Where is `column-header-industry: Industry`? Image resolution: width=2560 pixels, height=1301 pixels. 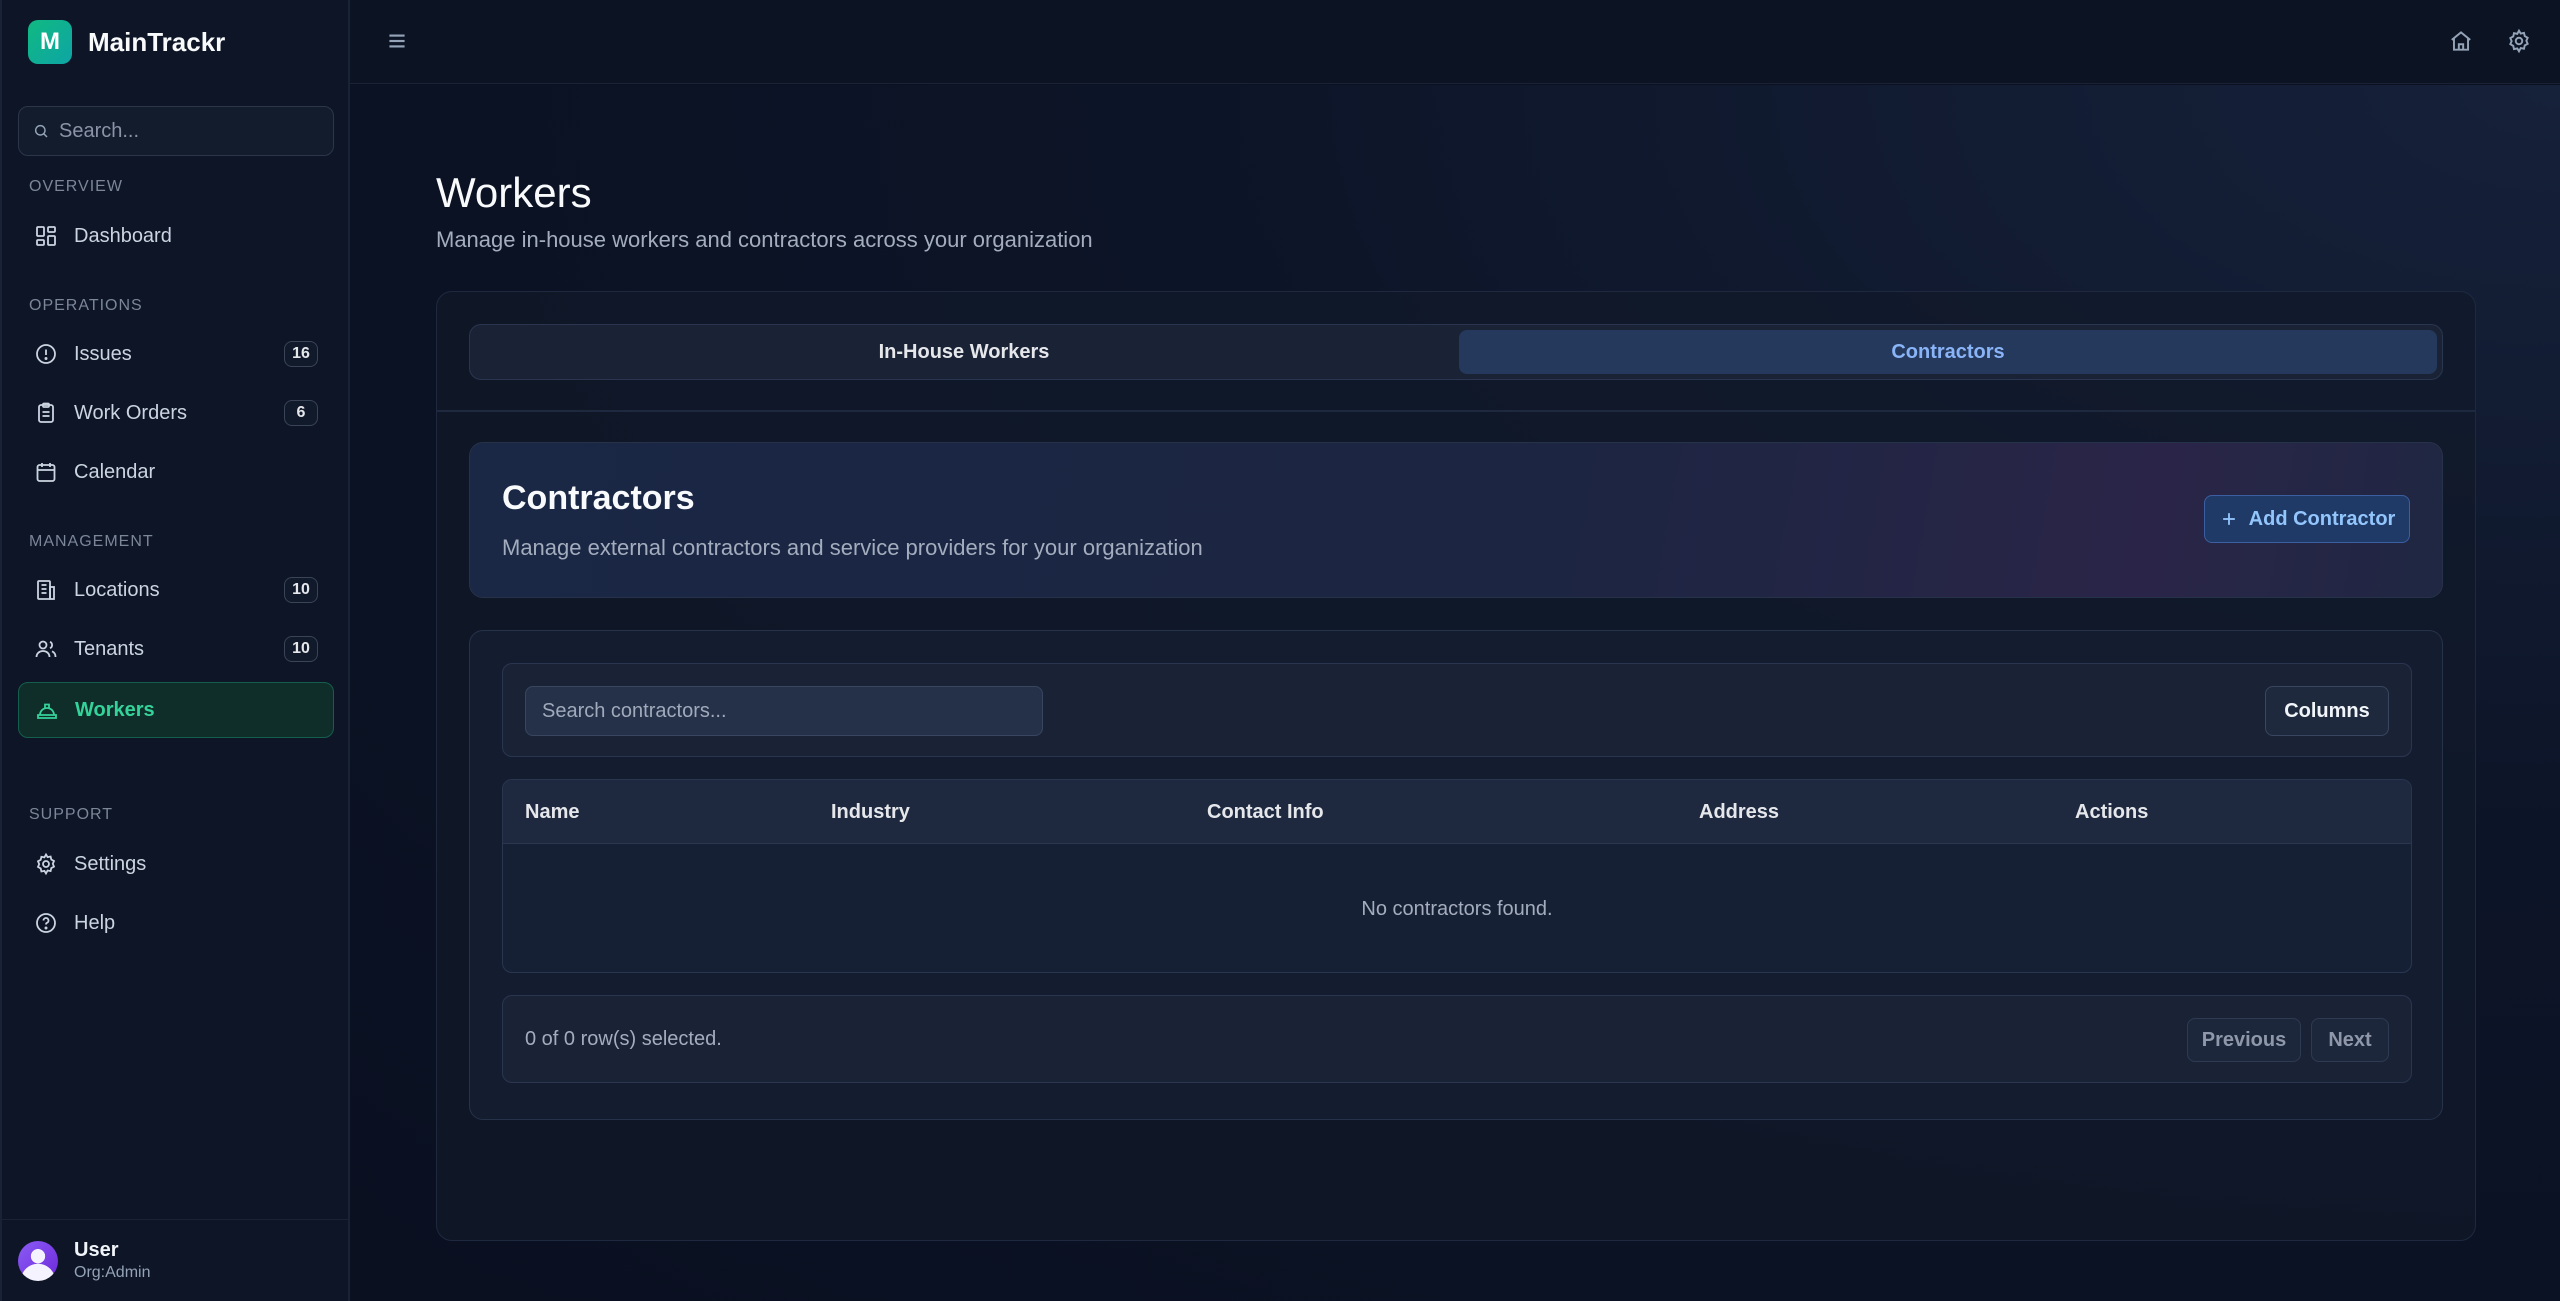
column-header-industry: Industry is located at coordinates (870, 812).